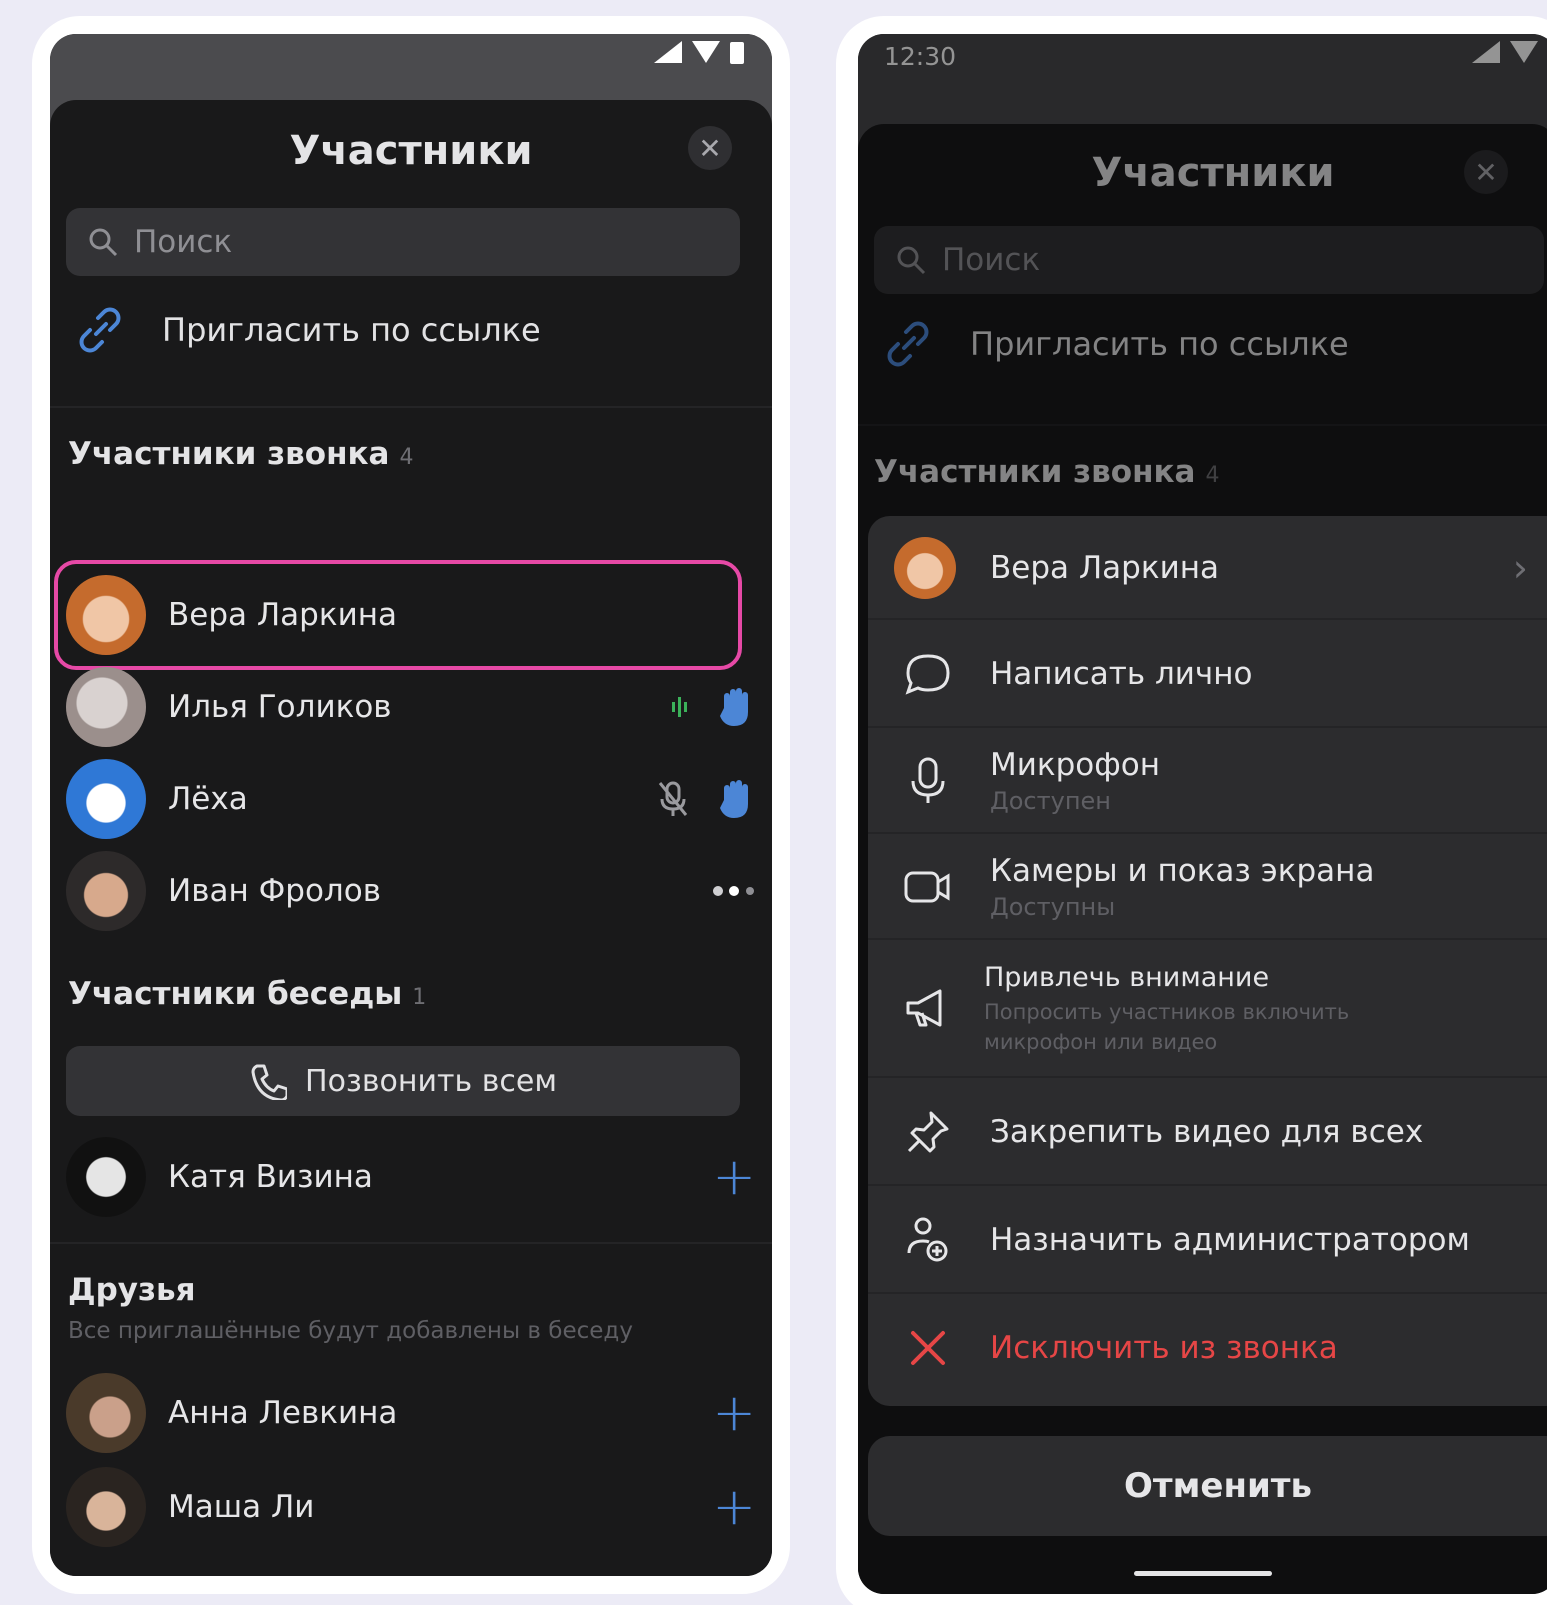 Image resolution: width=1547 pixels, height=1605 pixels. What do you see at coordinates (269, 1082) in the screenshot?
I see `phone-icon` at bounding box center [269, 1082].